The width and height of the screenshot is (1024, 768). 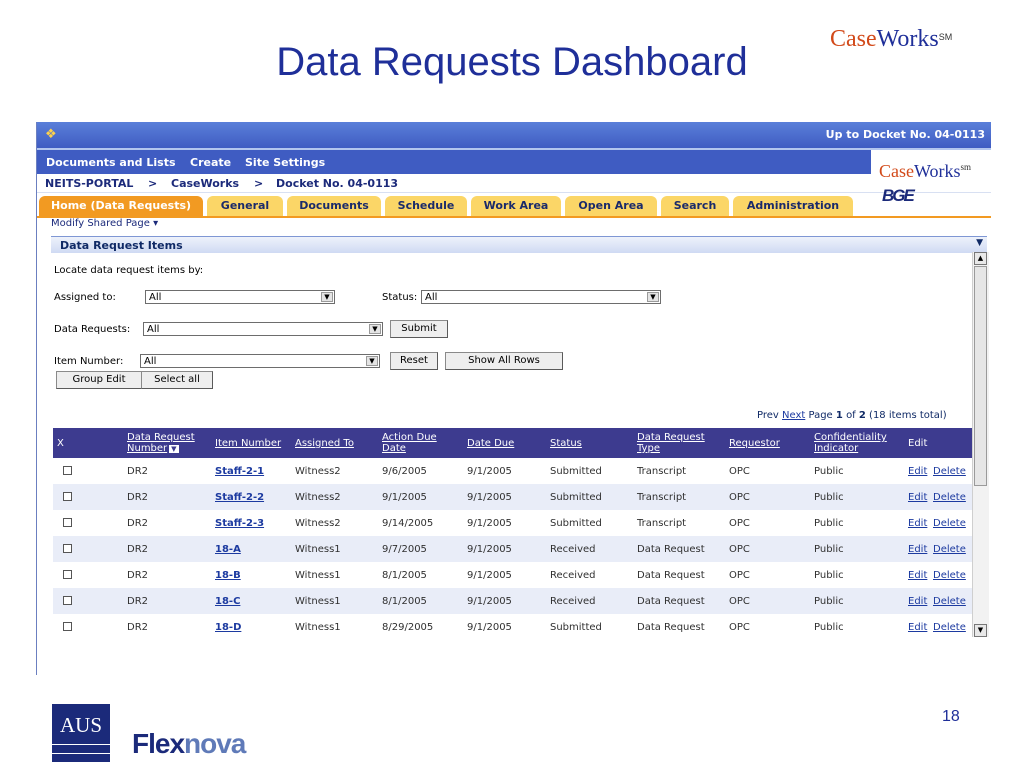 What do you see at coordinates (431, 297) in the screenshot?
I see `status-value: All` at bounding box center [431, 297].